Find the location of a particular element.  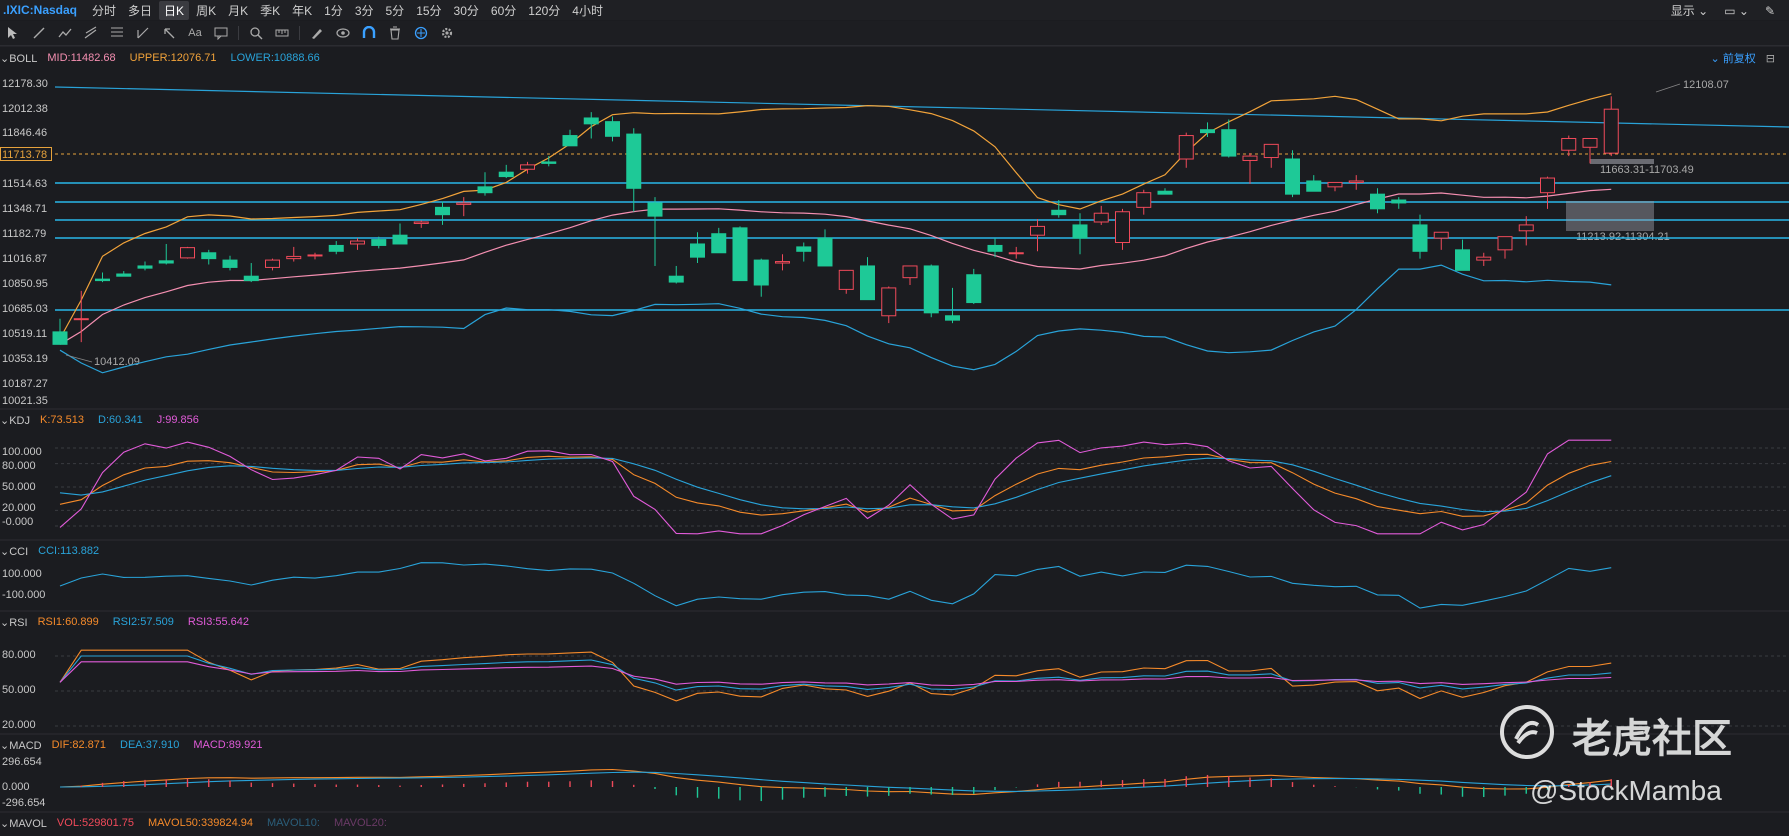

pen-icon: ✎ is located at coordinates (1770, 11).